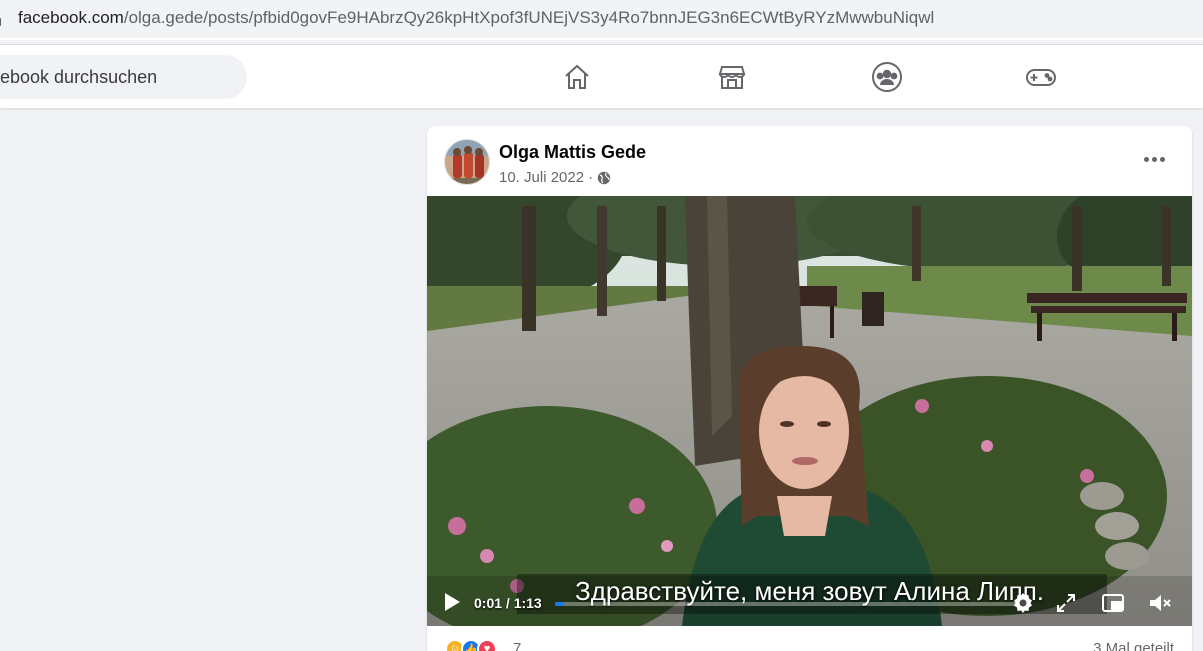  I want to click on video-controls: 0:01 / 1:13, so click(809, 603).